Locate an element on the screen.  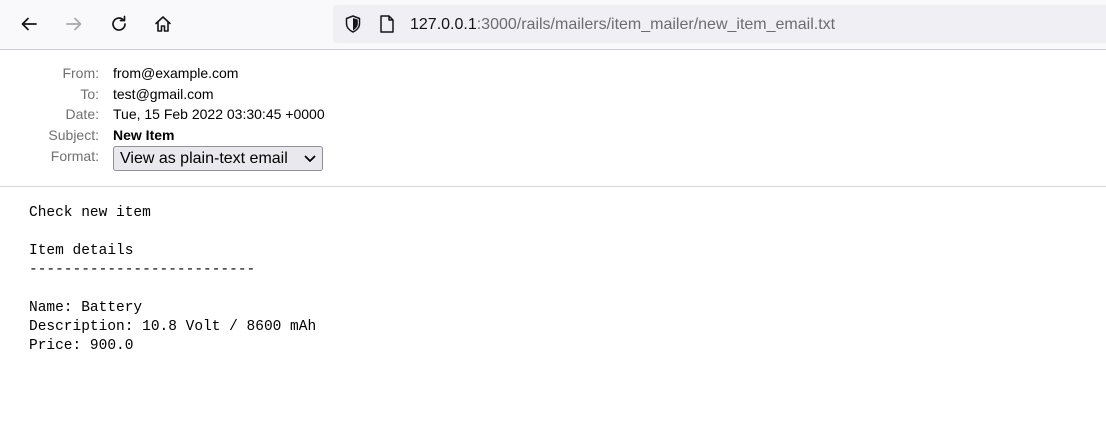
back-button is located at coordinates (29, 24).